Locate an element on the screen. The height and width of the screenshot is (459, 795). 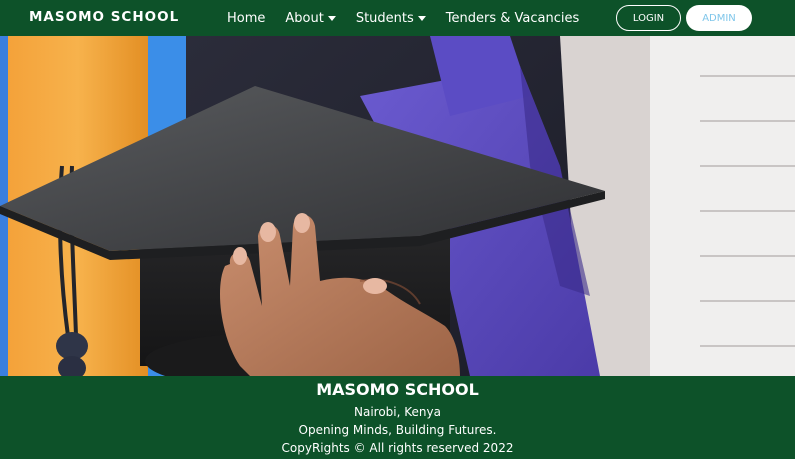
admin-button-label: ADMIN is located at coordinates (719, 18).